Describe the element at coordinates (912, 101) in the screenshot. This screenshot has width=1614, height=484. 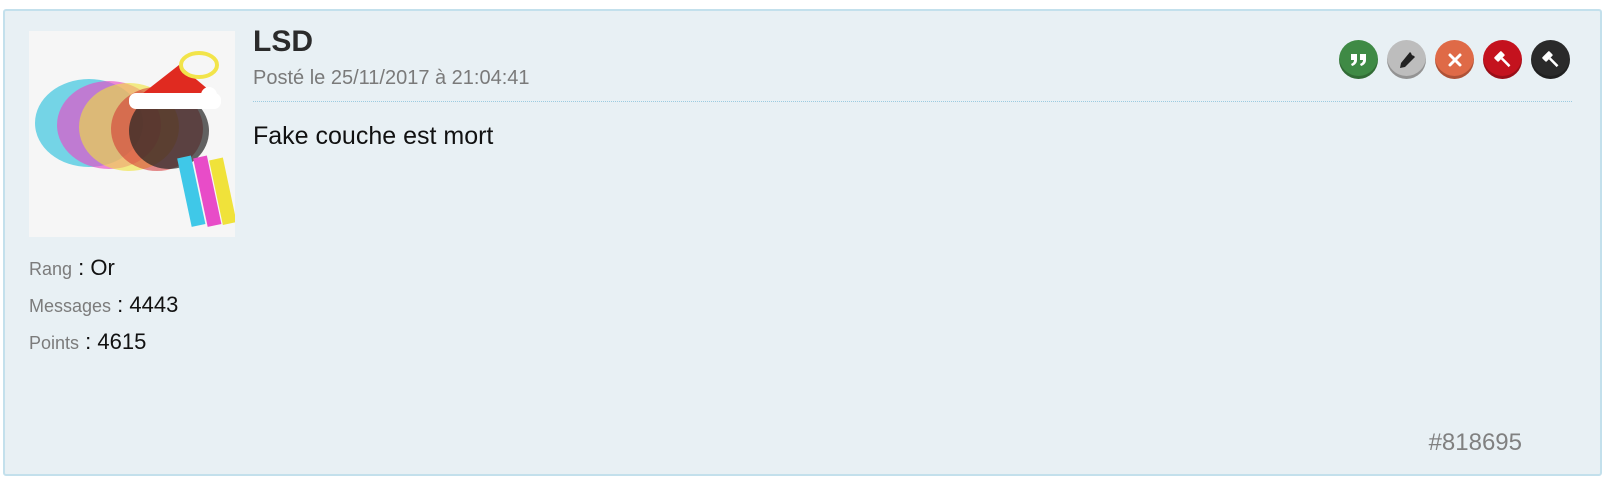
I see `header-divider` at that location.